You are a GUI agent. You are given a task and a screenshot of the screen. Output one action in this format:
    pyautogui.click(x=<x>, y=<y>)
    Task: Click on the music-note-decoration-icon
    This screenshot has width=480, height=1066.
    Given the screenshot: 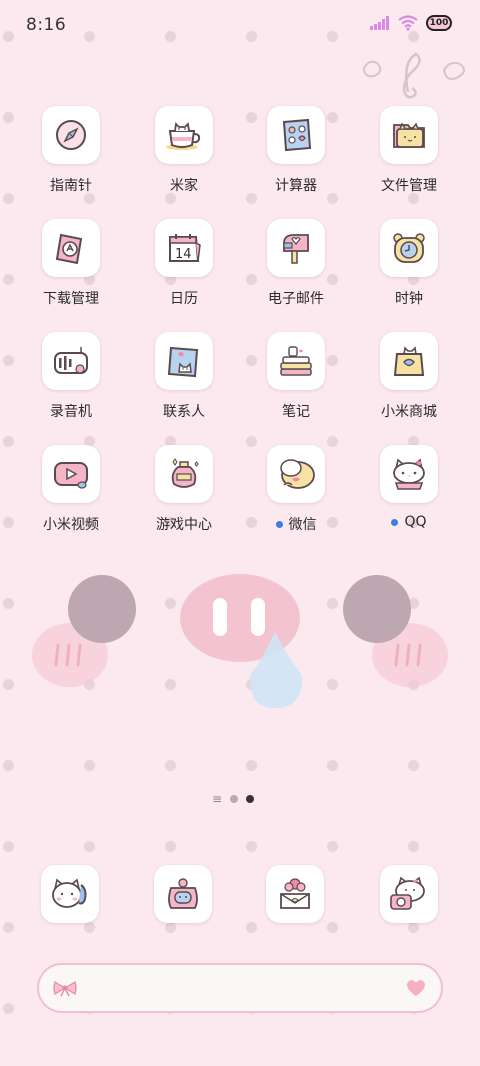 What is the action you would take?
    pyautogui.click(x=413, y=75)
    